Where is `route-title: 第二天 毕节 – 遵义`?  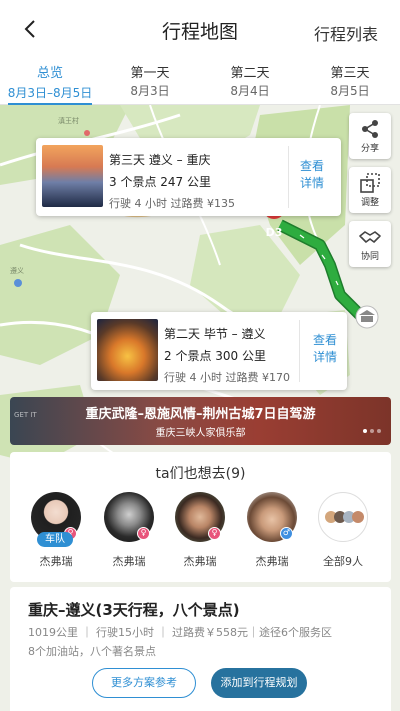 route-title: 第二天 毕节 – 遵义 is located at coordinates (215, 334).